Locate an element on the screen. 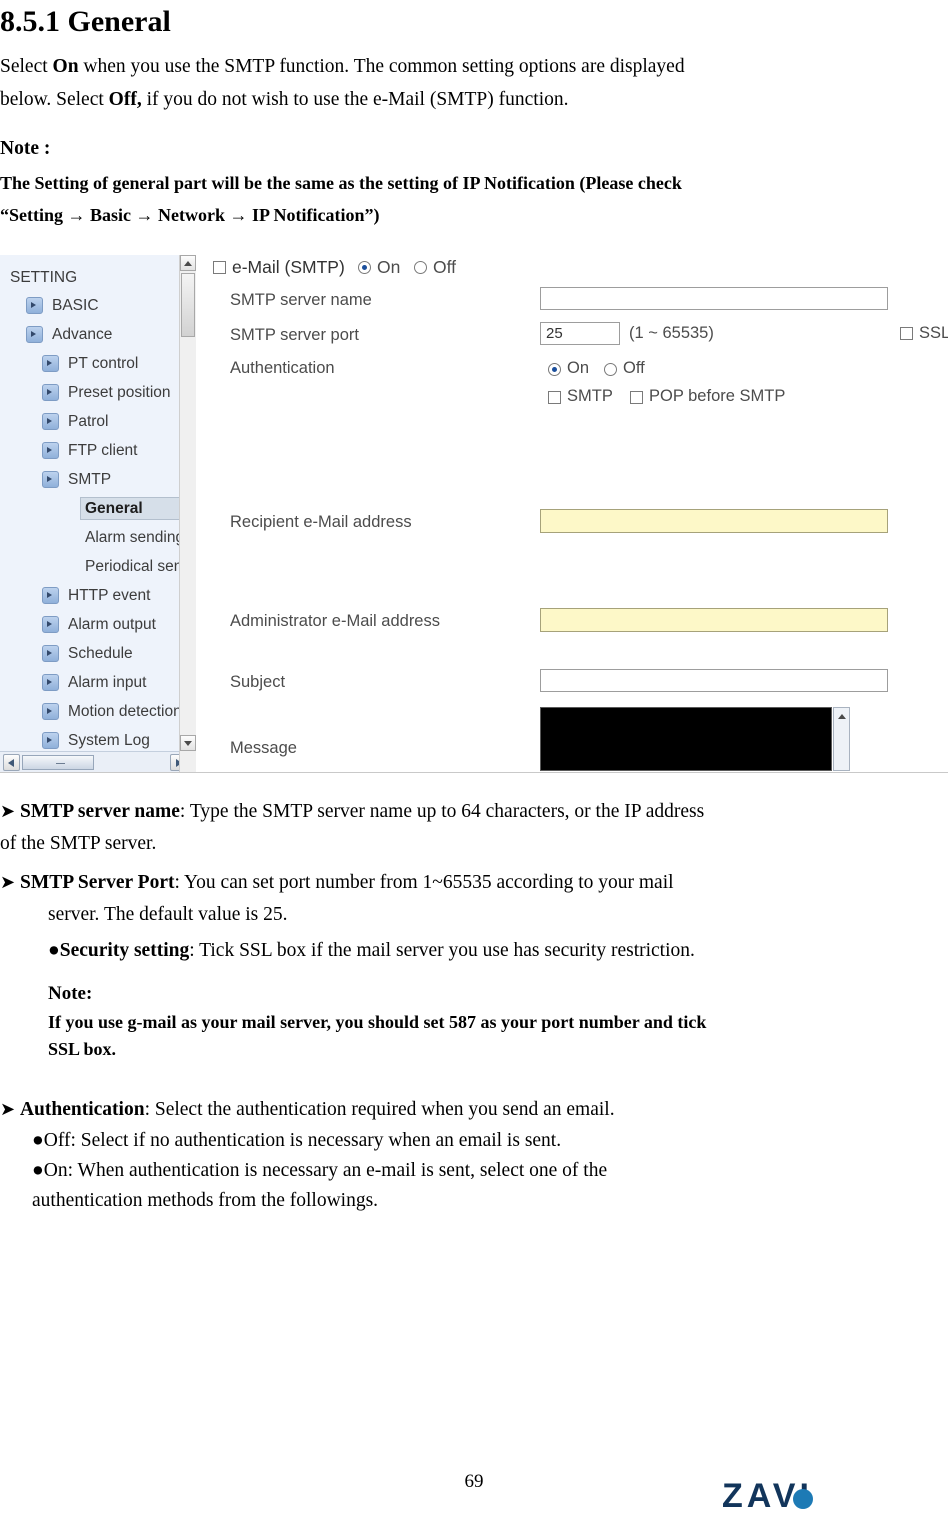 The width and height of the screenshot is (948, 1519). auth-pop-before-smtp-checkbox is located at coordinates (636, 397).